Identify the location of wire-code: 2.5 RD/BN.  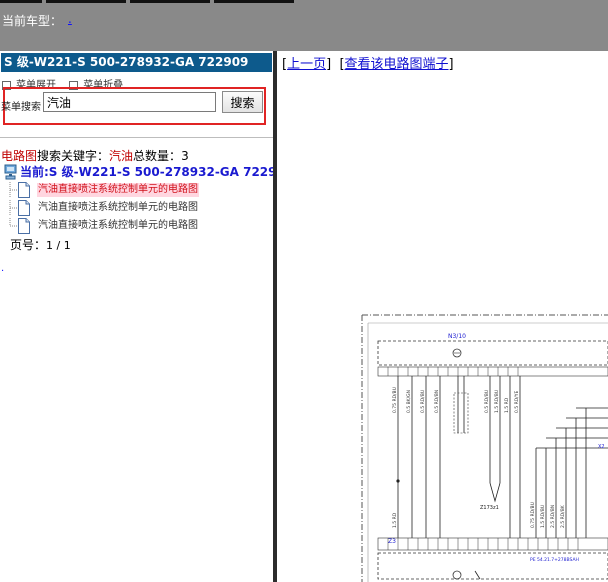
(553, 516).